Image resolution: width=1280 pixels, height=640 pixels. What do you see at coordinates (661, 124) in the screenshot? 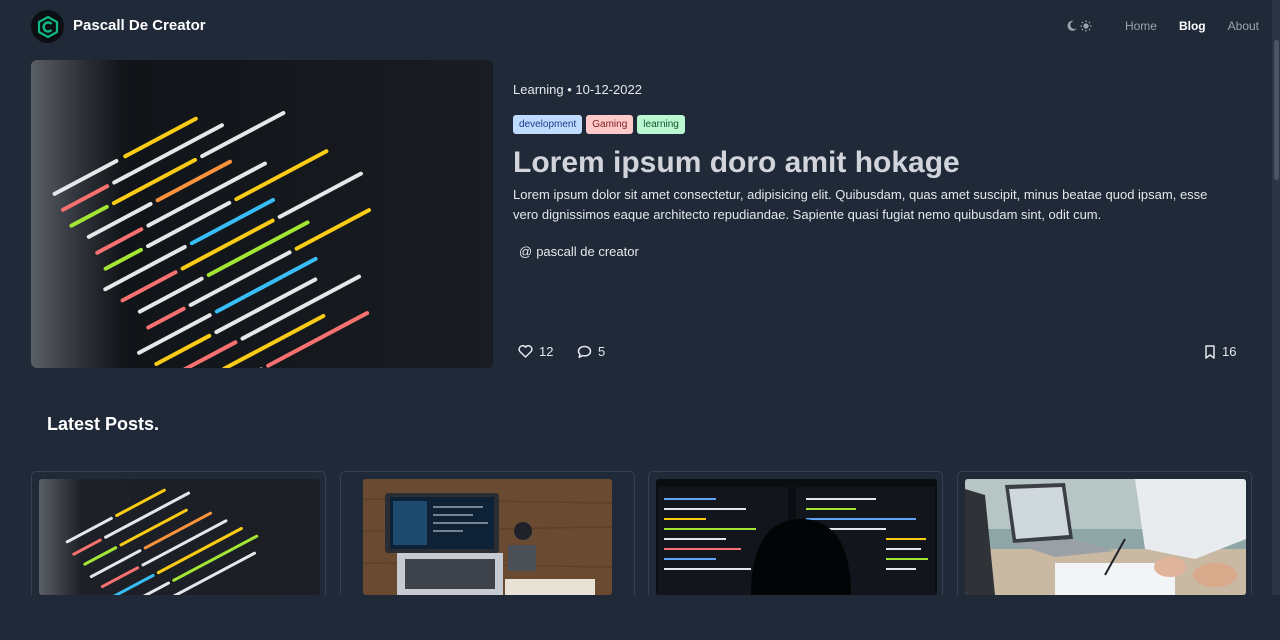
I see `tag-learning: learning` at bounding box center [661, 124].